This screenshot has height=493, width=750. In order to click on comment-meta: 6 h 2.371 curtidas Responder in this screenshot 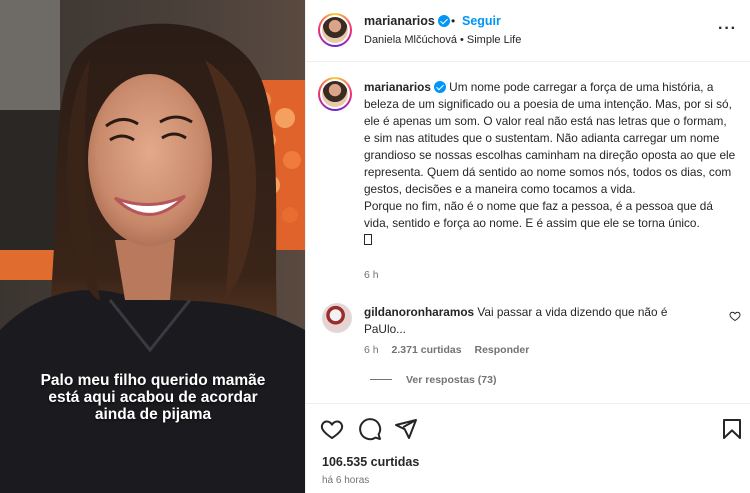, I will do `click(451, 350)`.